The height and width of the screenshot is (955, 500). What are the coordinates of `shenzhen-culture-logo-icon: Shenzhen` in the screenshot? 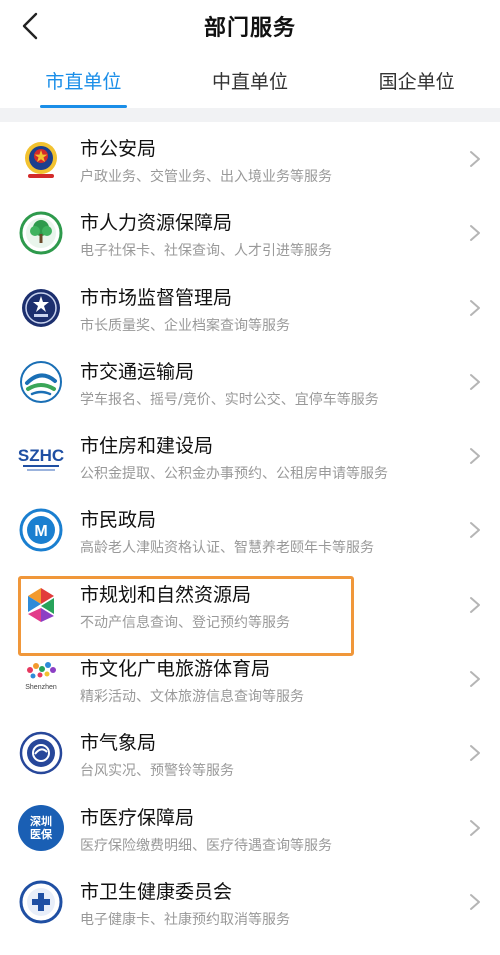 It's located at (41, 679).